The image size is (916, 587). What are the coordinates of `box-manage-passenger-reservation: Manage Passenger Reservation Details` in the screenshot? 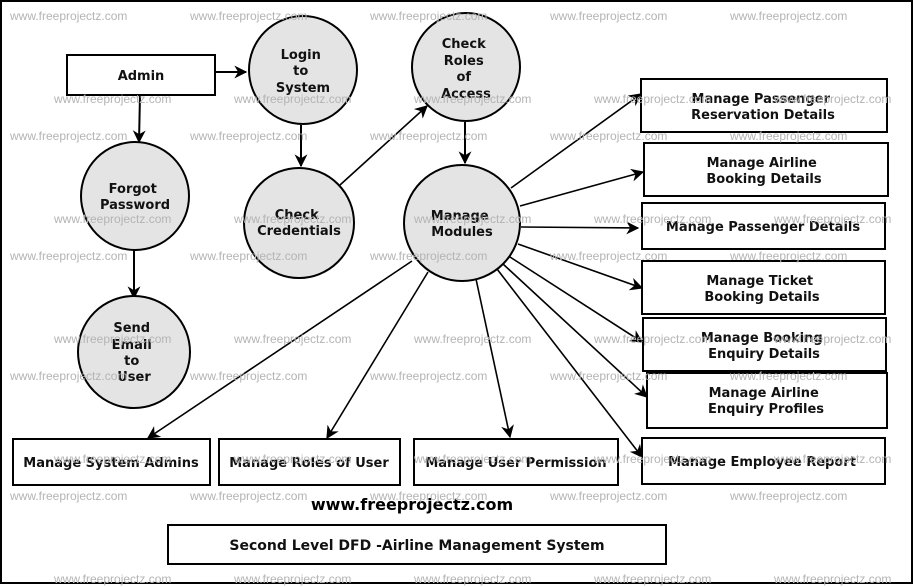 It's located at (764, 105).